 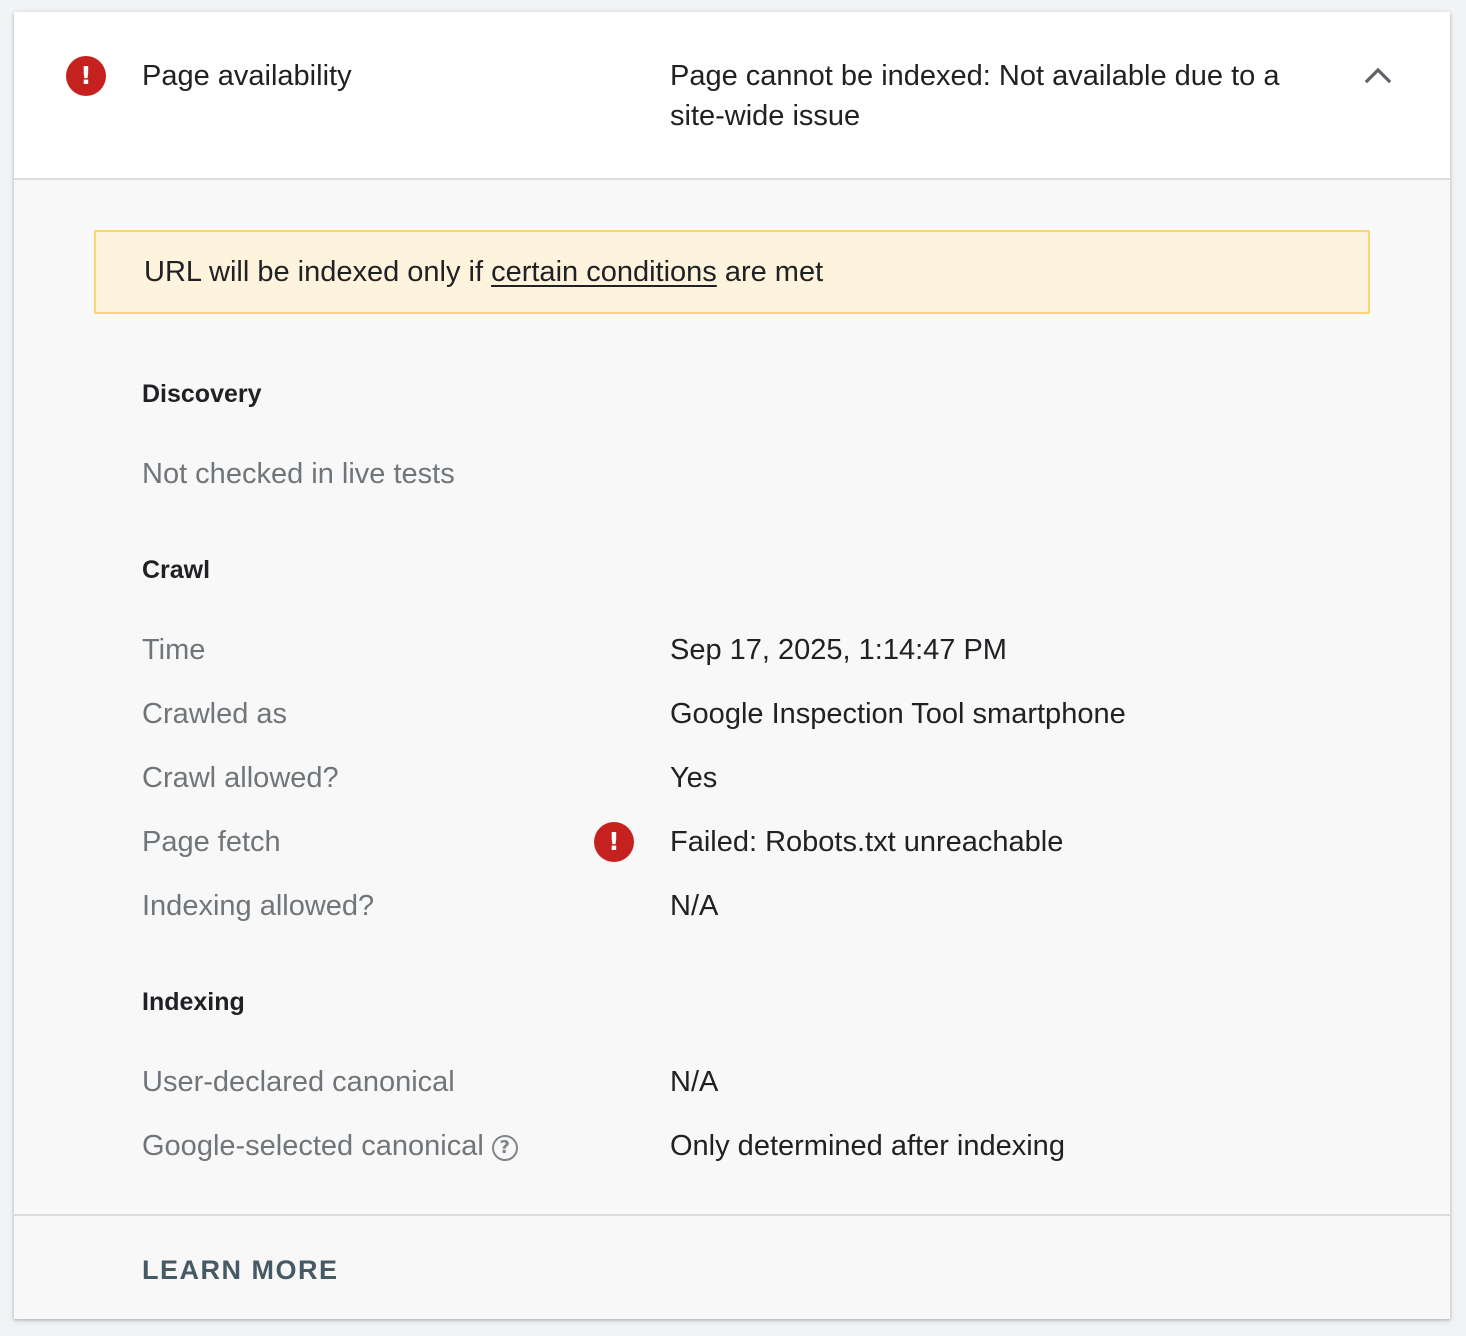 What do you see at coordinates (838, 650) in the screenshot?
I see `crawl-time-value: Sep 17, 2025, 1:14:47 PM` at bounding box center [838, 650].